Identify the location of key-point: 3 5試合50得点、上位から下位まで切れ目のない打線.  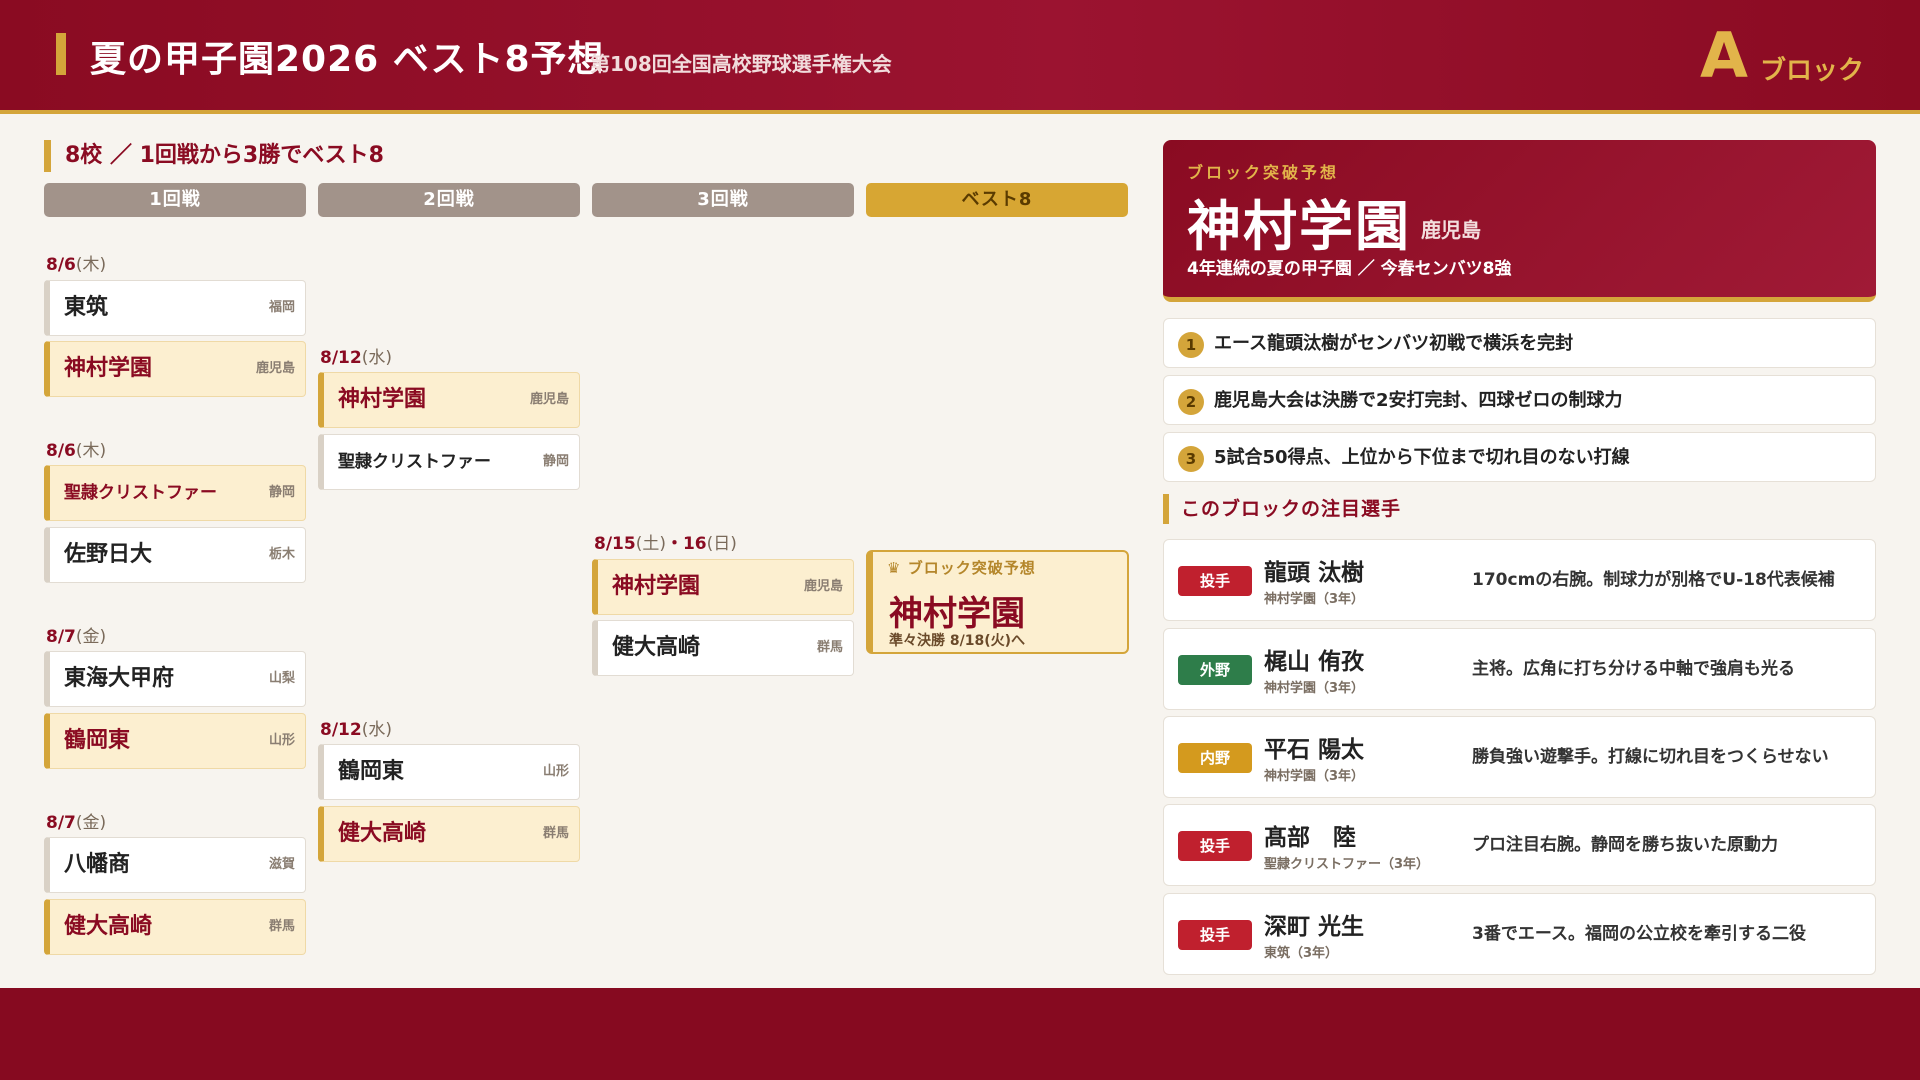
(1519, 457).